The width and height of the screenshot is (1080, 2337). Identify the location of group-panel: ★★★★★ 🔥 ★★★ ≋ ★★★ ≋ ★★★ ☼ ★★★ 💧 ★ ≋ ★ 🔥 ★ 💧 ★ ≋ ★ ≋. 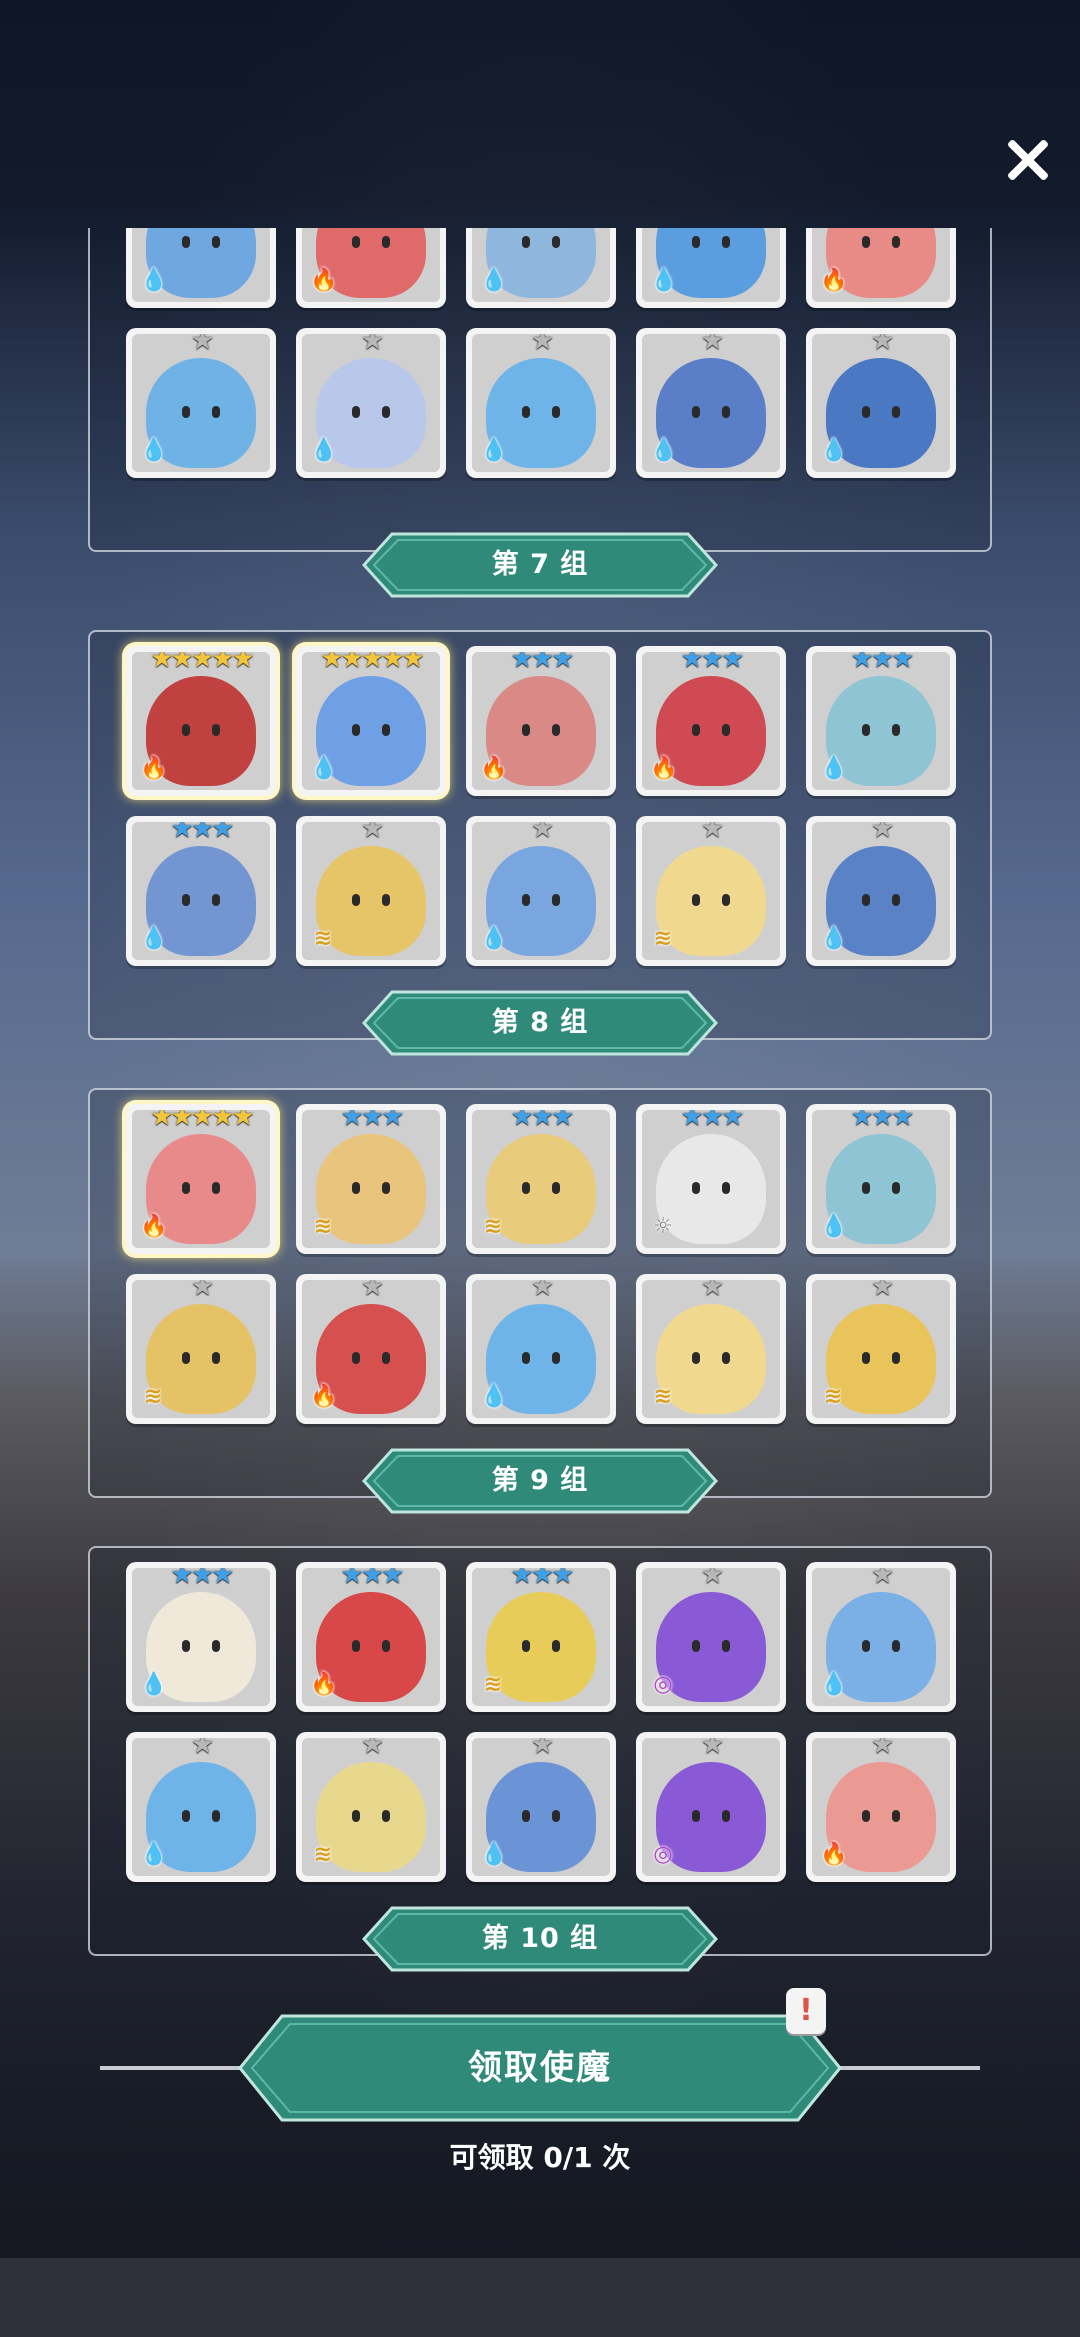
(540, 1293).